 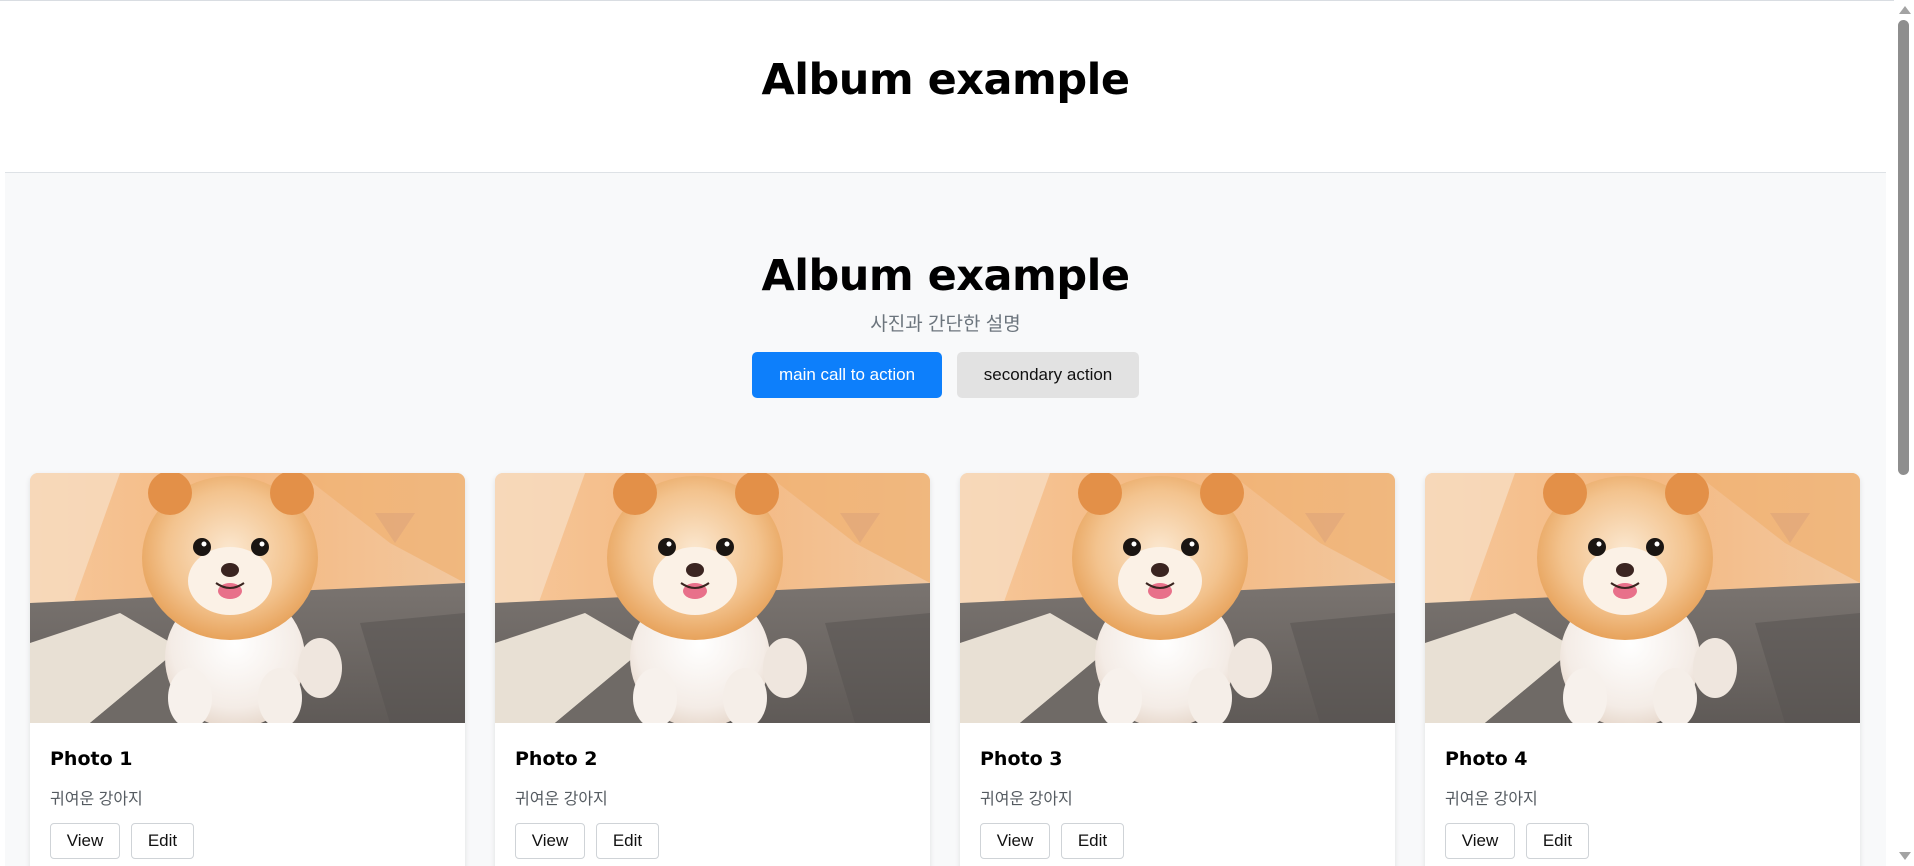 What do you see at coordinates (247, 791) in the screenshot?
I see `card-body: Photo 1 귀여운 강아지 View Edit` at bounding box center [247, 791].